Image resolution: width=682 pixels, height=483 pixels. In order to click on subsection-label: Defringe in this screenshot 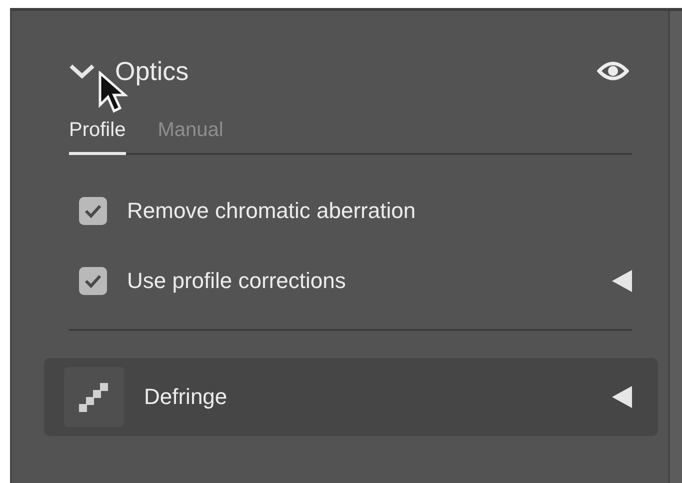, I will do `click(186, 397)`.